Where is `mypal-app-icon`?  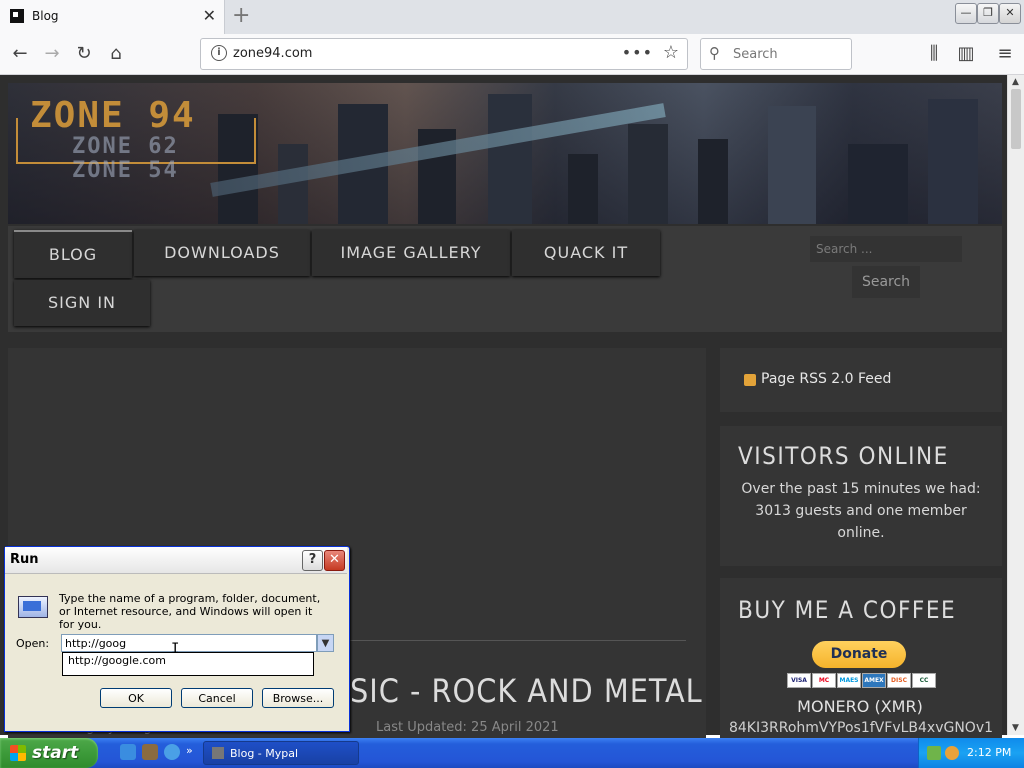
mypal-app-icon is located at coordinates (218, 753).